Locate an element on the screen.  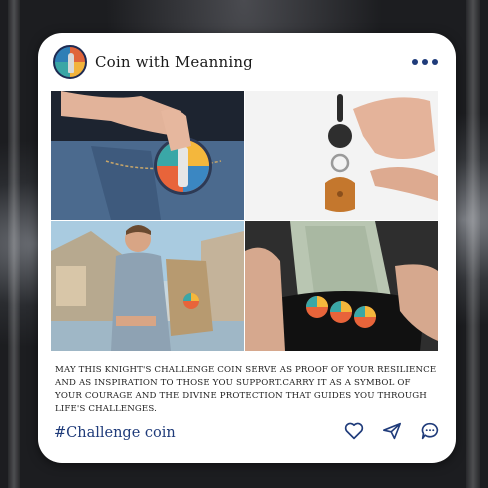
comment-icon is located at coordinates (430, 431).